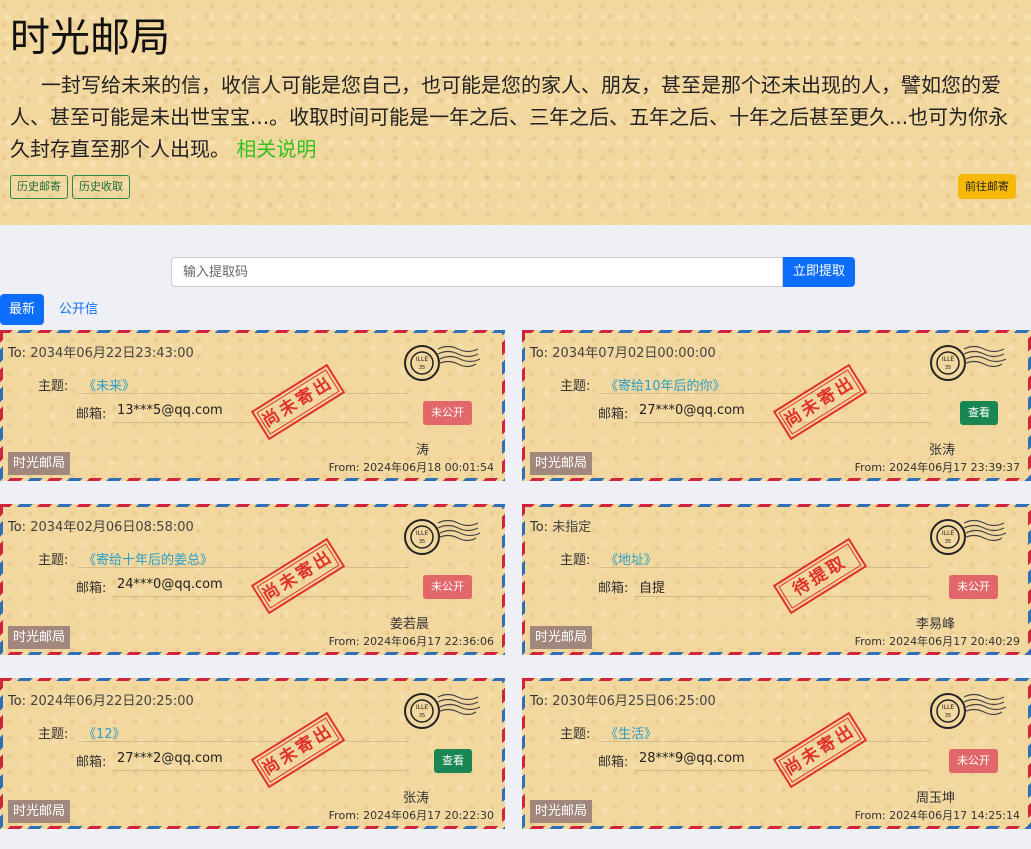  I want to click on letter-subject: 《地址》, so click(631, 558).